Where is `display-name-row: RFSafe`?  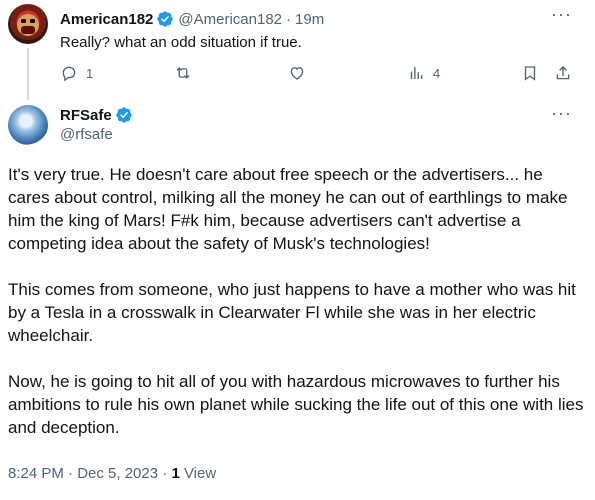 display-name-row: RFSafe is located at coordinates (96, 115).